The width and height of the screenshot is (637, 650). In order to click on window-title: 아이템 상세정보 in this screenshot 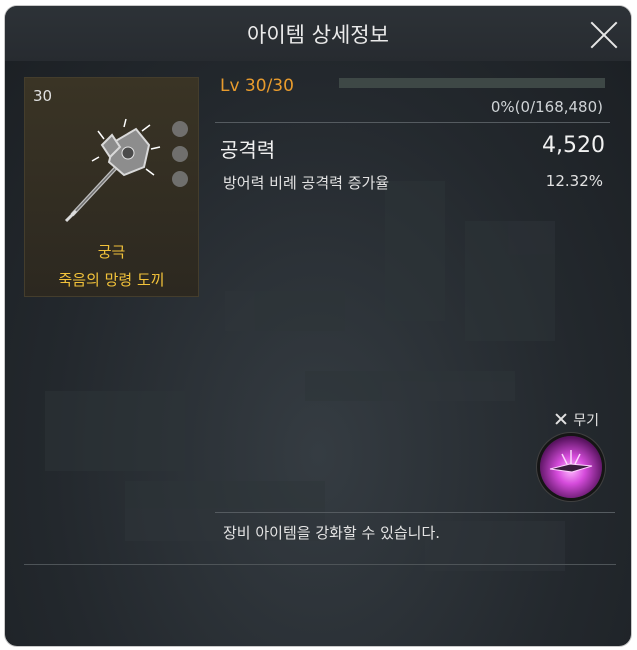, I will do `click(318, 35)`.